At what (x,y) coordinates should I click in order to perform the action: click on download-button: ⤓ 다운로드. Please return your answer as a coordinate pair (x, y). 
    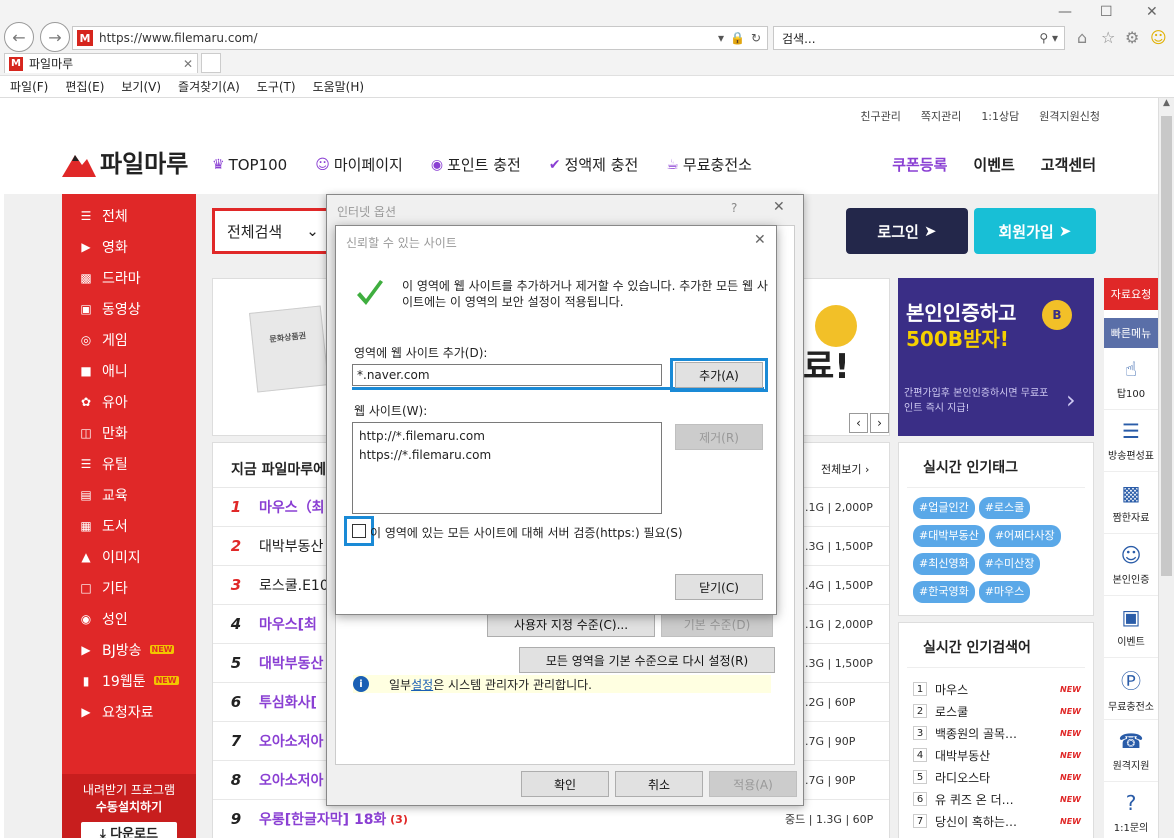
    Looking at the image, I should click on (129, 830).